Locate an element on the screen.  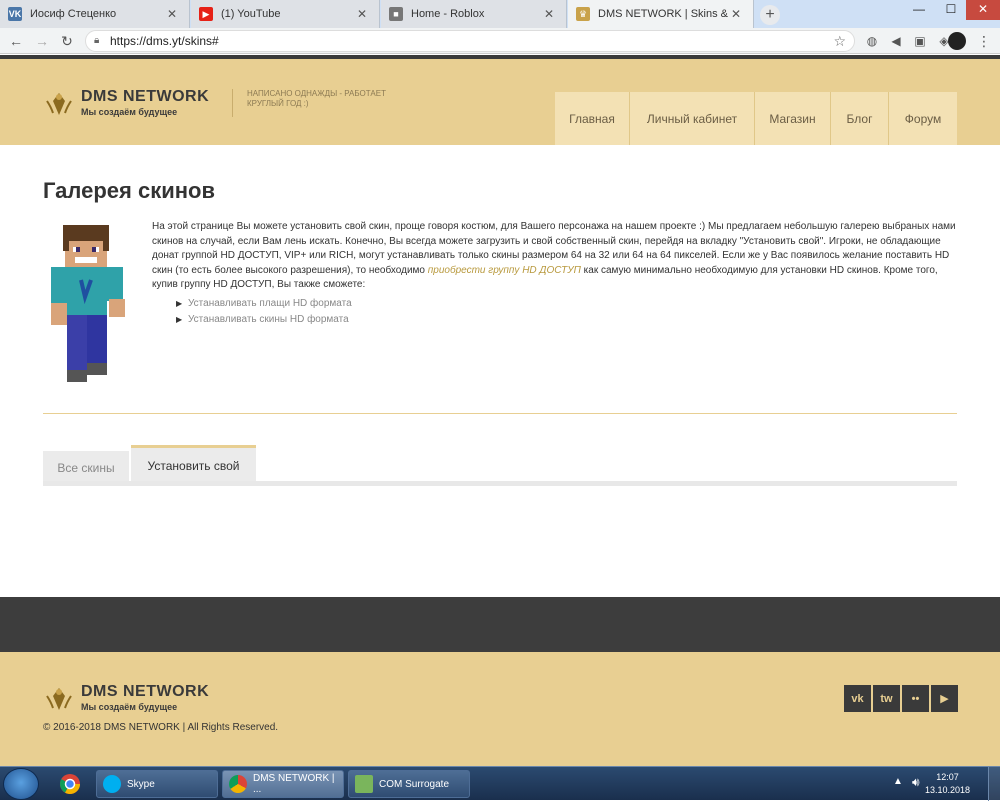
taskbar-item-skype: Skype is located at coordinates (157, 784).